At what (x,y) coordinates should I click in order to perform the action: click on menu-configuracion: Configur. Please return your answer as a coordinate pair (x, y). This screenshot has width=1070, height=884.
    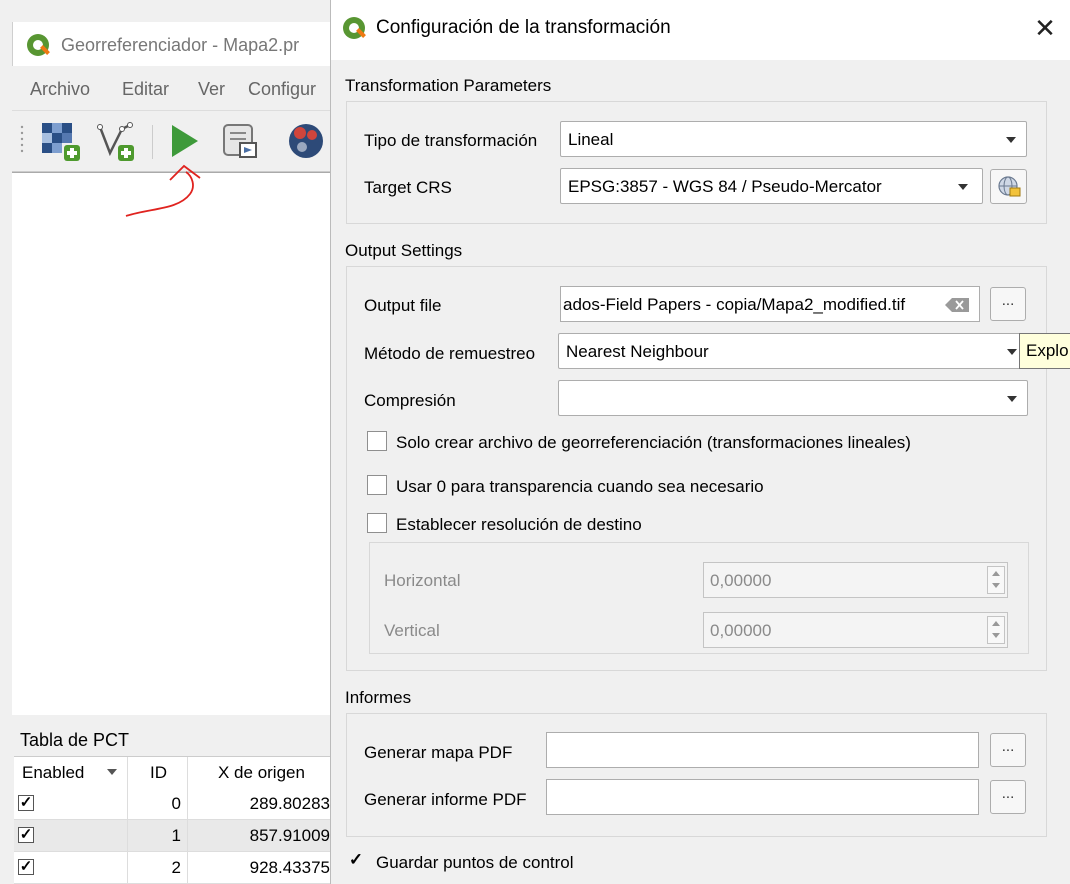
    Looking at the image, I should click on (282, 89).